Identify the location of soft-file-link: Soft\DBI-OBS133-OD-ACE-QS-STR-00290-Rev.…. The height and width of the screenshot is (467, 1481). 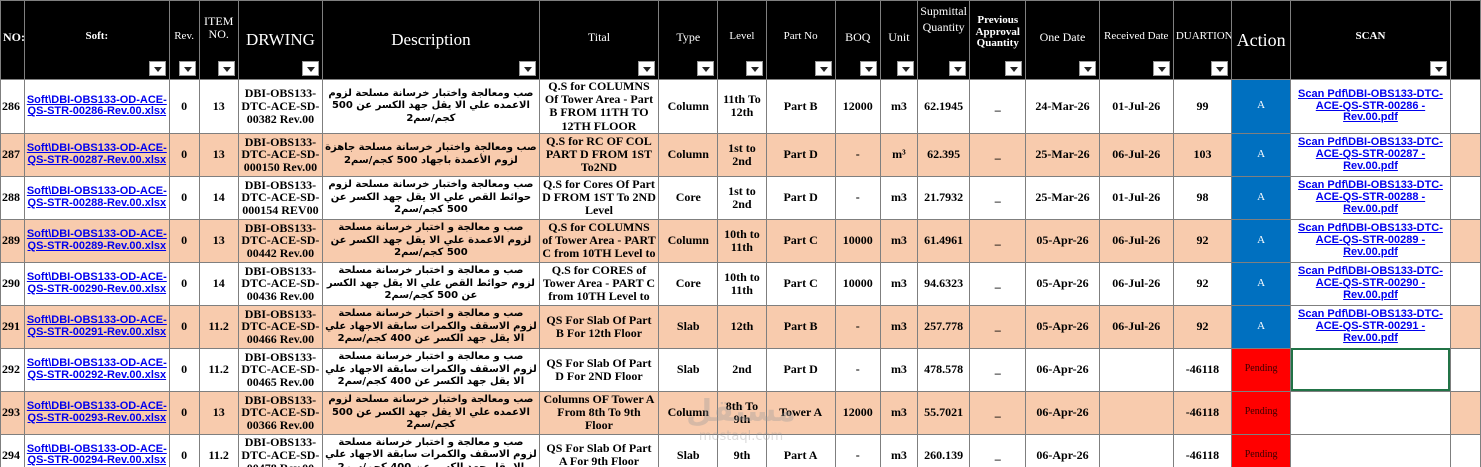
(96, 283).